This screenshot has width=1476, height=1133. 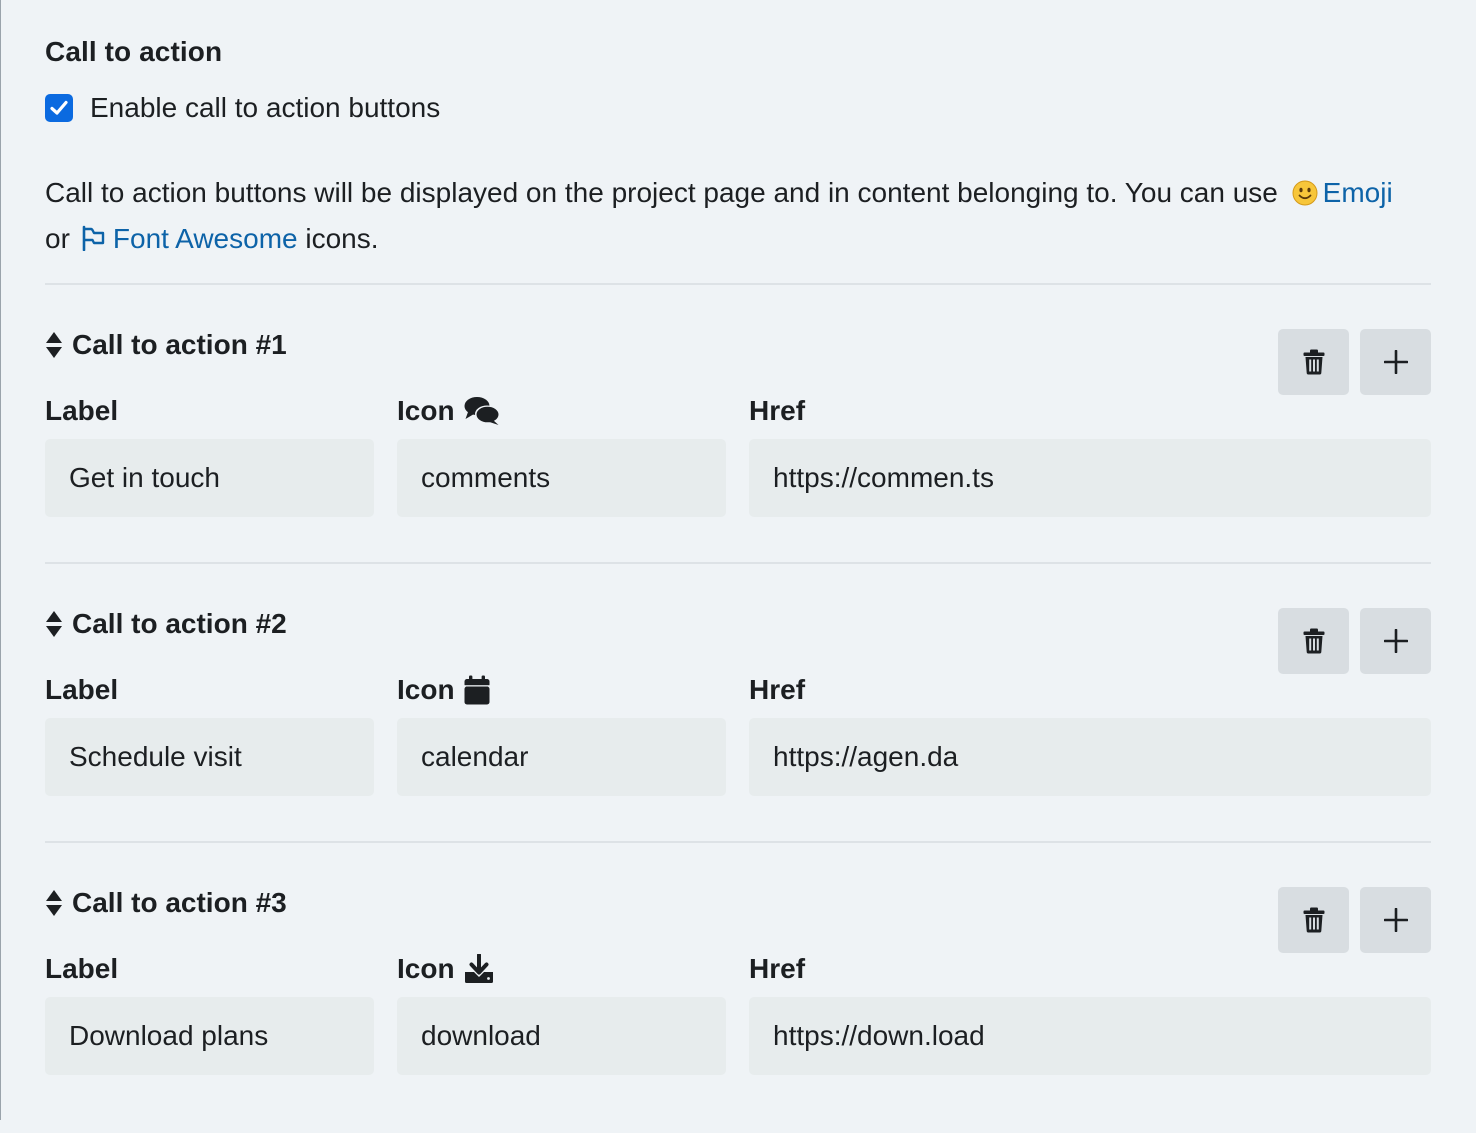 I want to click on href-input: https://down.load, so click(x=1090, y=1036).